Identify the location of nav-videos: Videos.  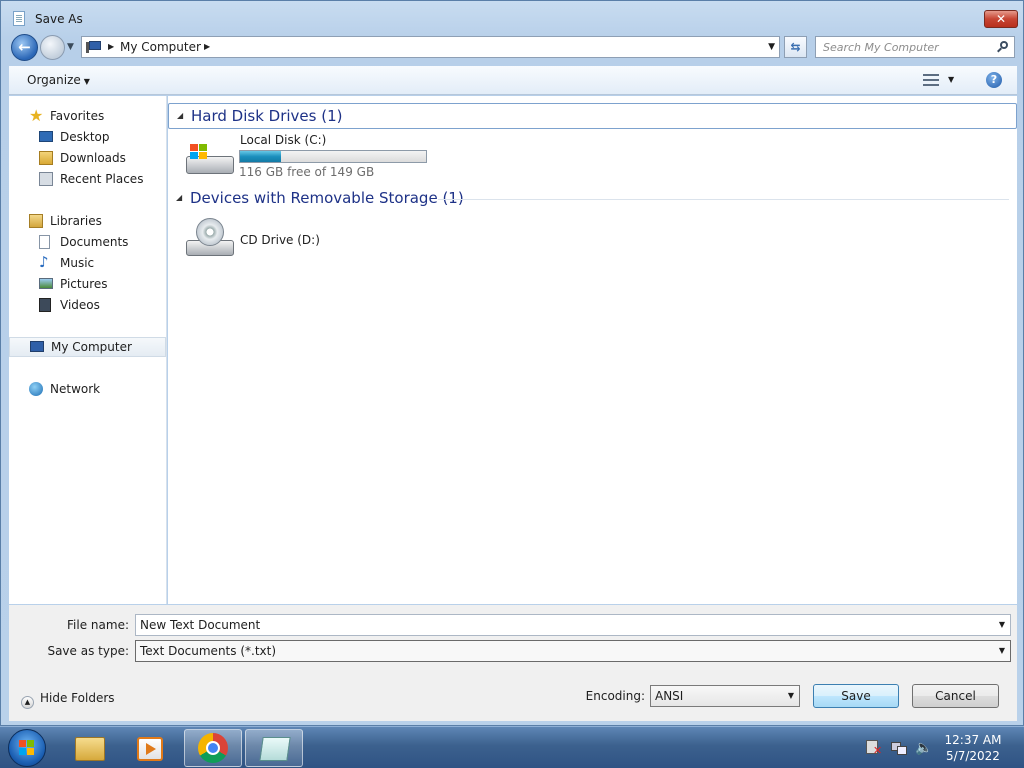
(87, 305).